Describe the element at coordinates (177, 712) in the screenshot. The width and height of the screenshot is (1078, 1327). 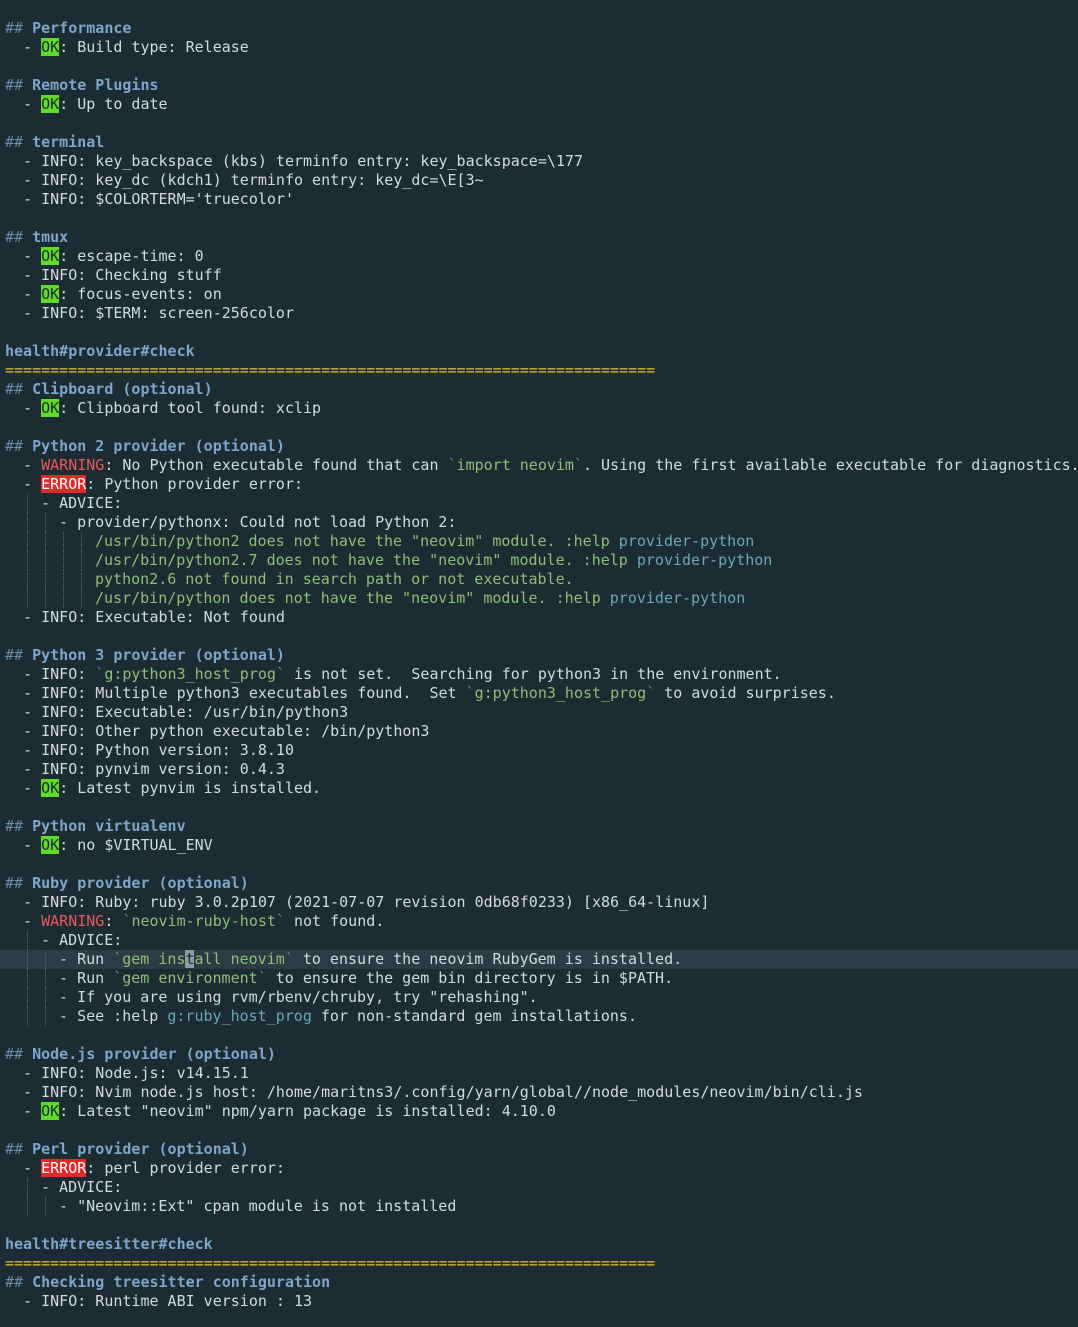
I see `info-line: - INFO: Executable: /usr/bin/python3` at that location.